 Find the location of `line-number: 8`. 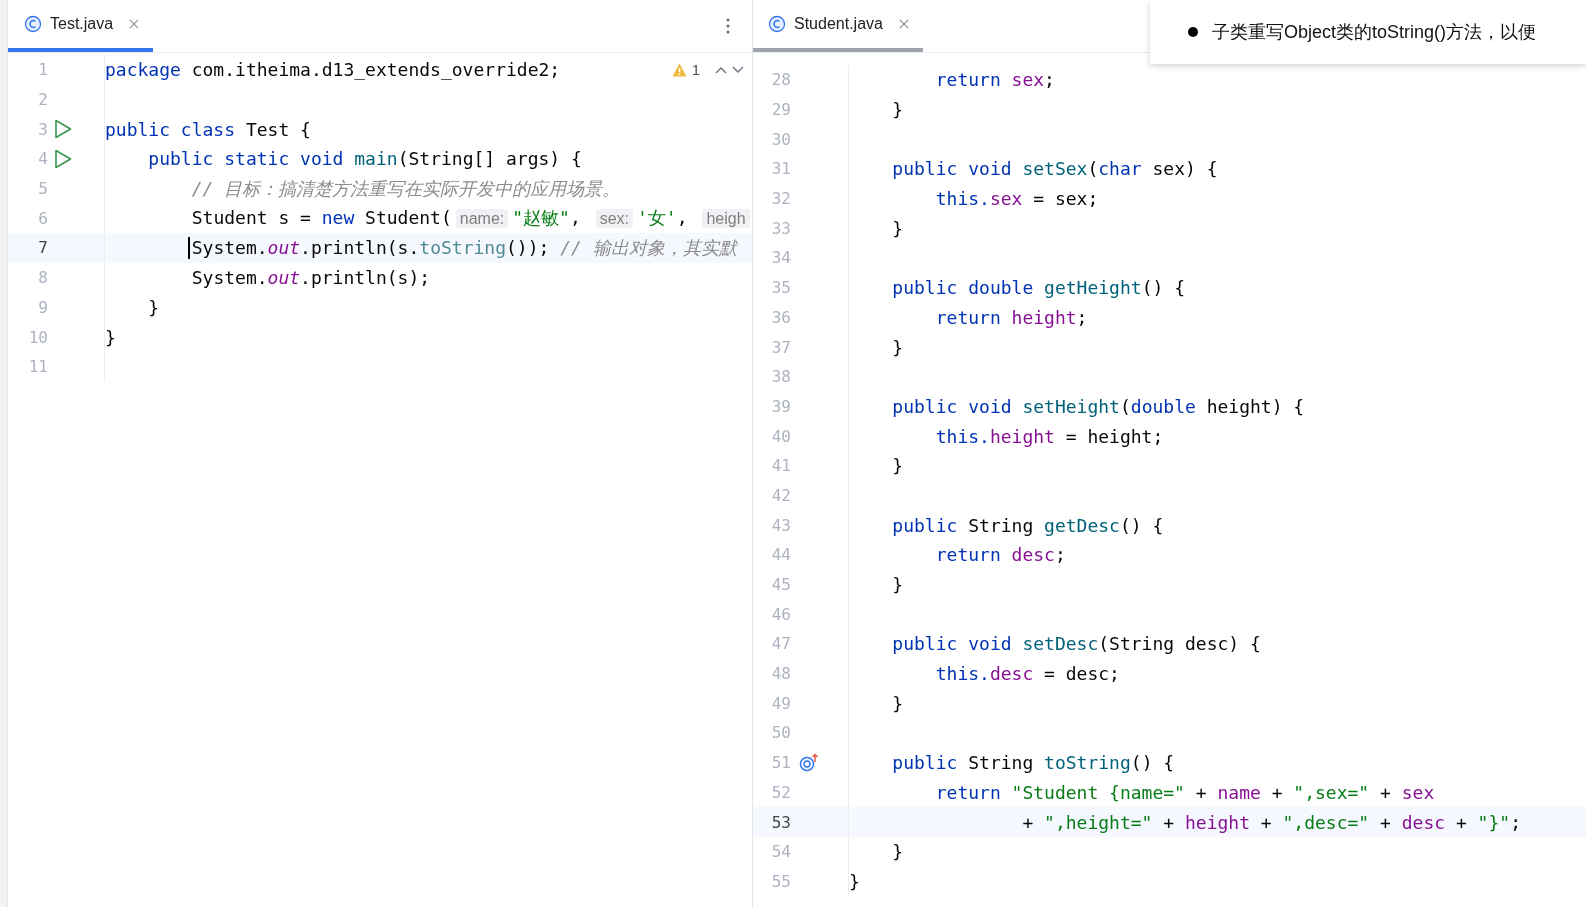

line-number: 8 is located at coordinates (42, 278).